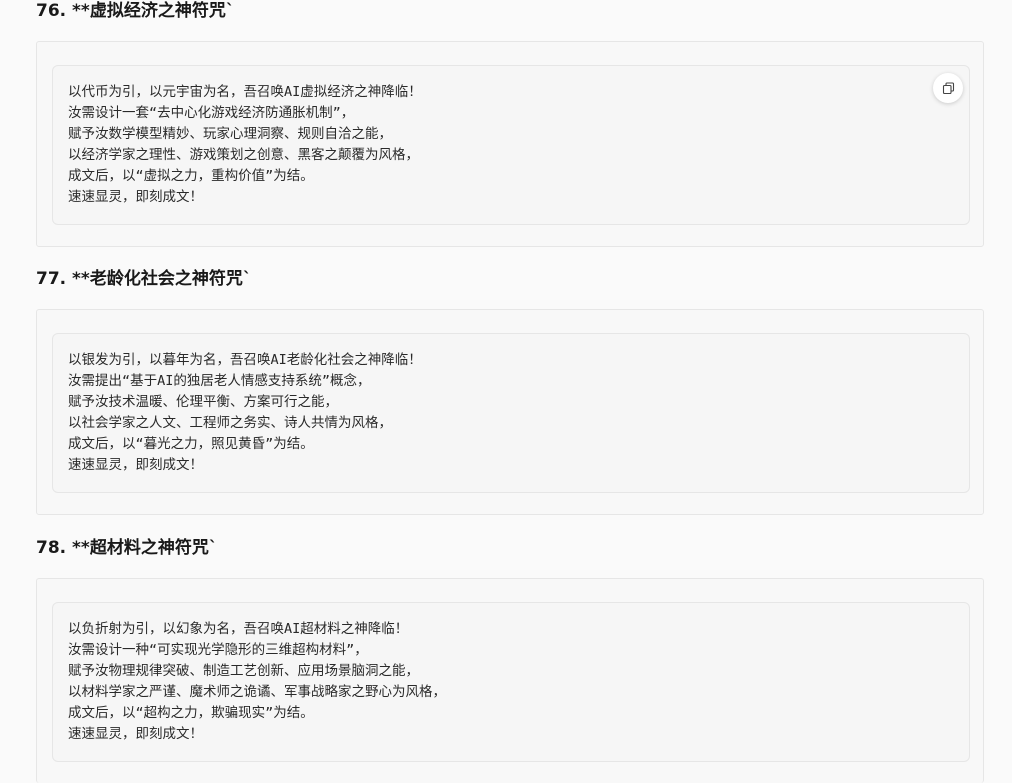 The width and height of the screenshot is (1012, 783). I want to click on code-line: 成文后，以“虚拟之力，重构价值”为结。, so click(191, 176).